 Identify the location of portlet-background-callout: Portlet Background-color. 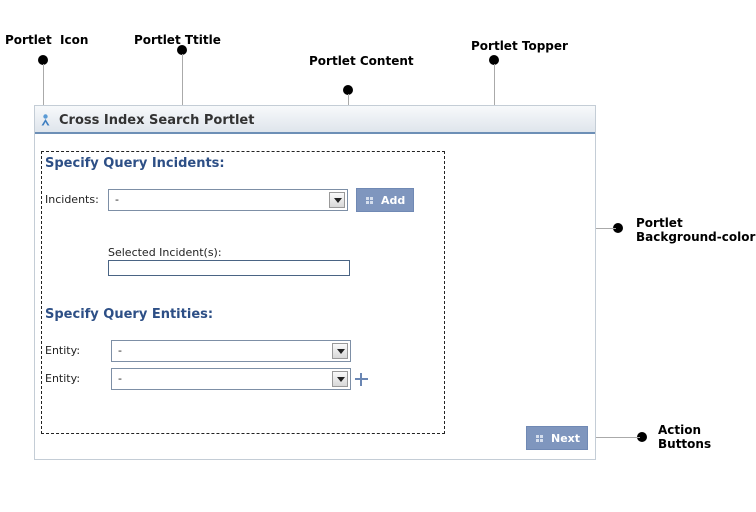
(696, 230).